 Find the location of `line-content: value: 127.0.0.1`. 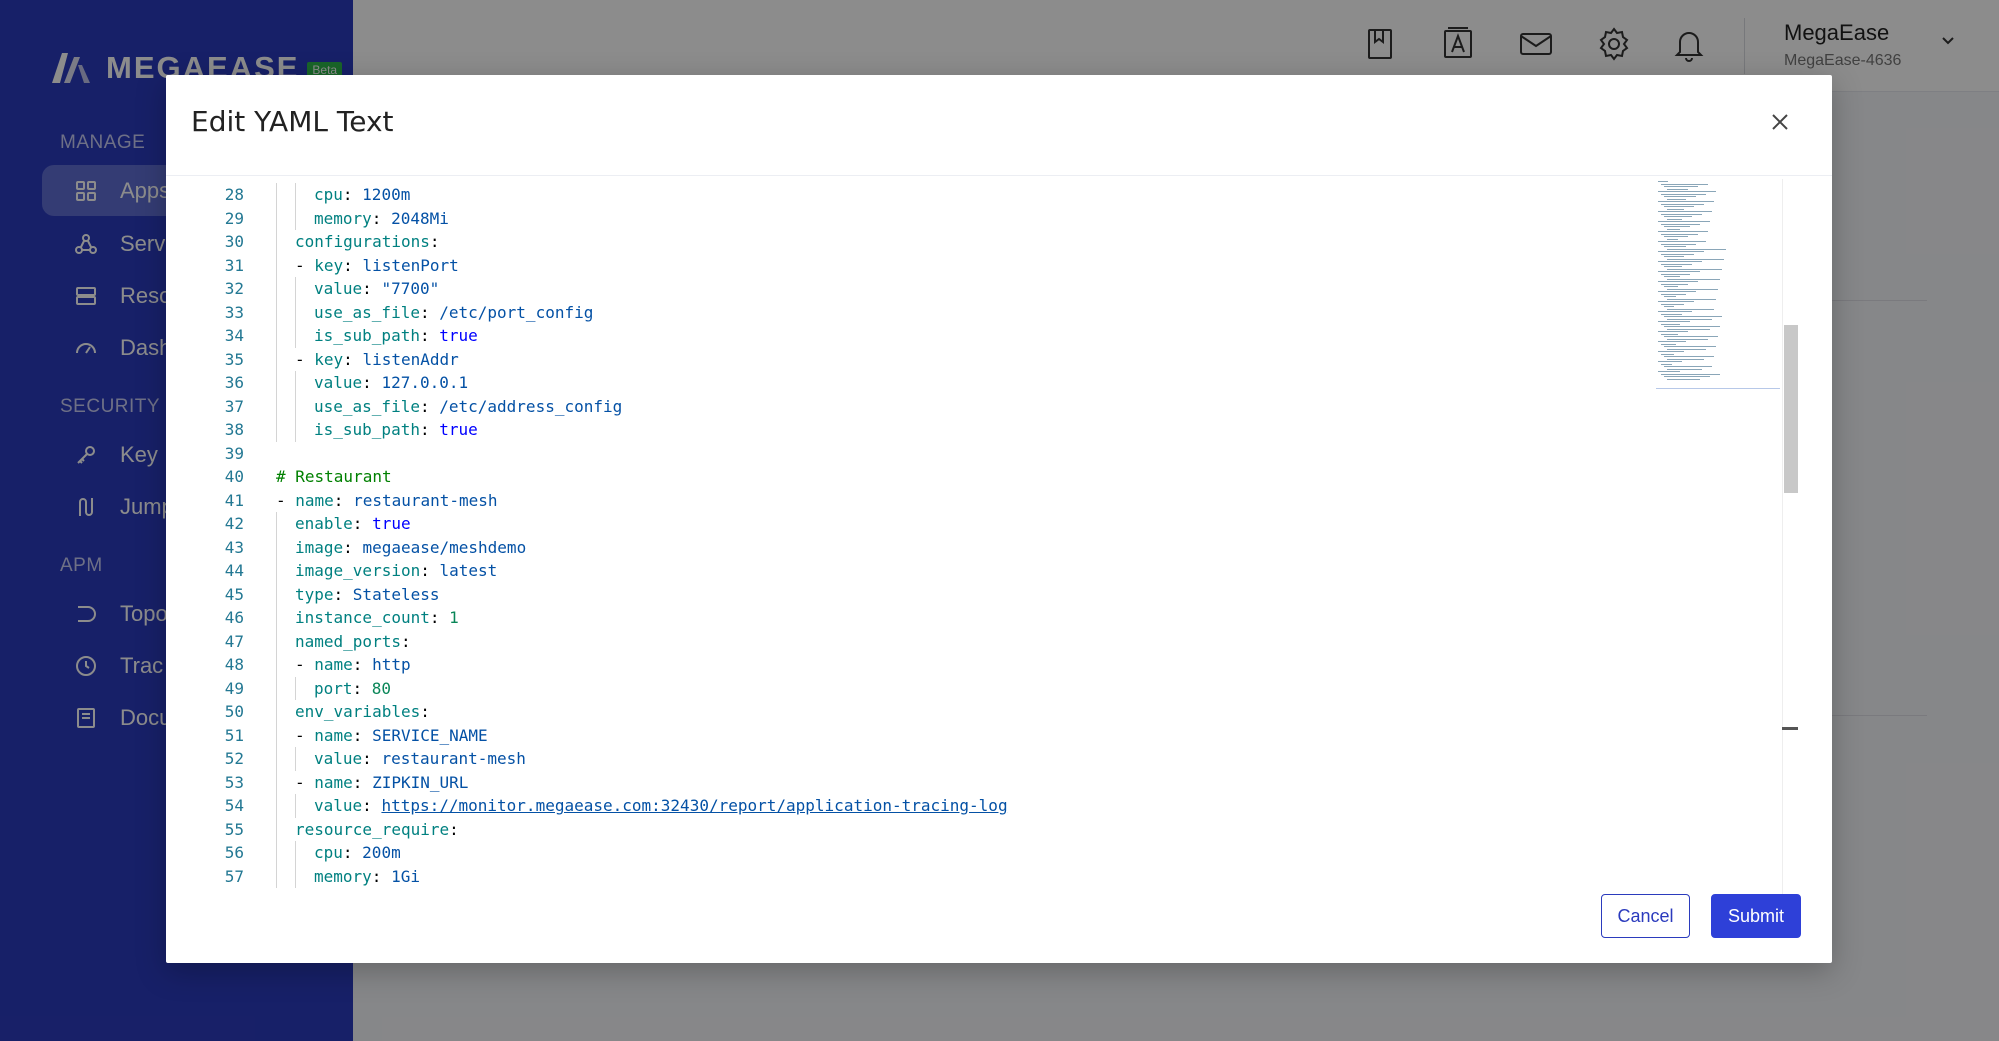

line-content: value: 127.0.0.1 is located at coordinates (391, 382).